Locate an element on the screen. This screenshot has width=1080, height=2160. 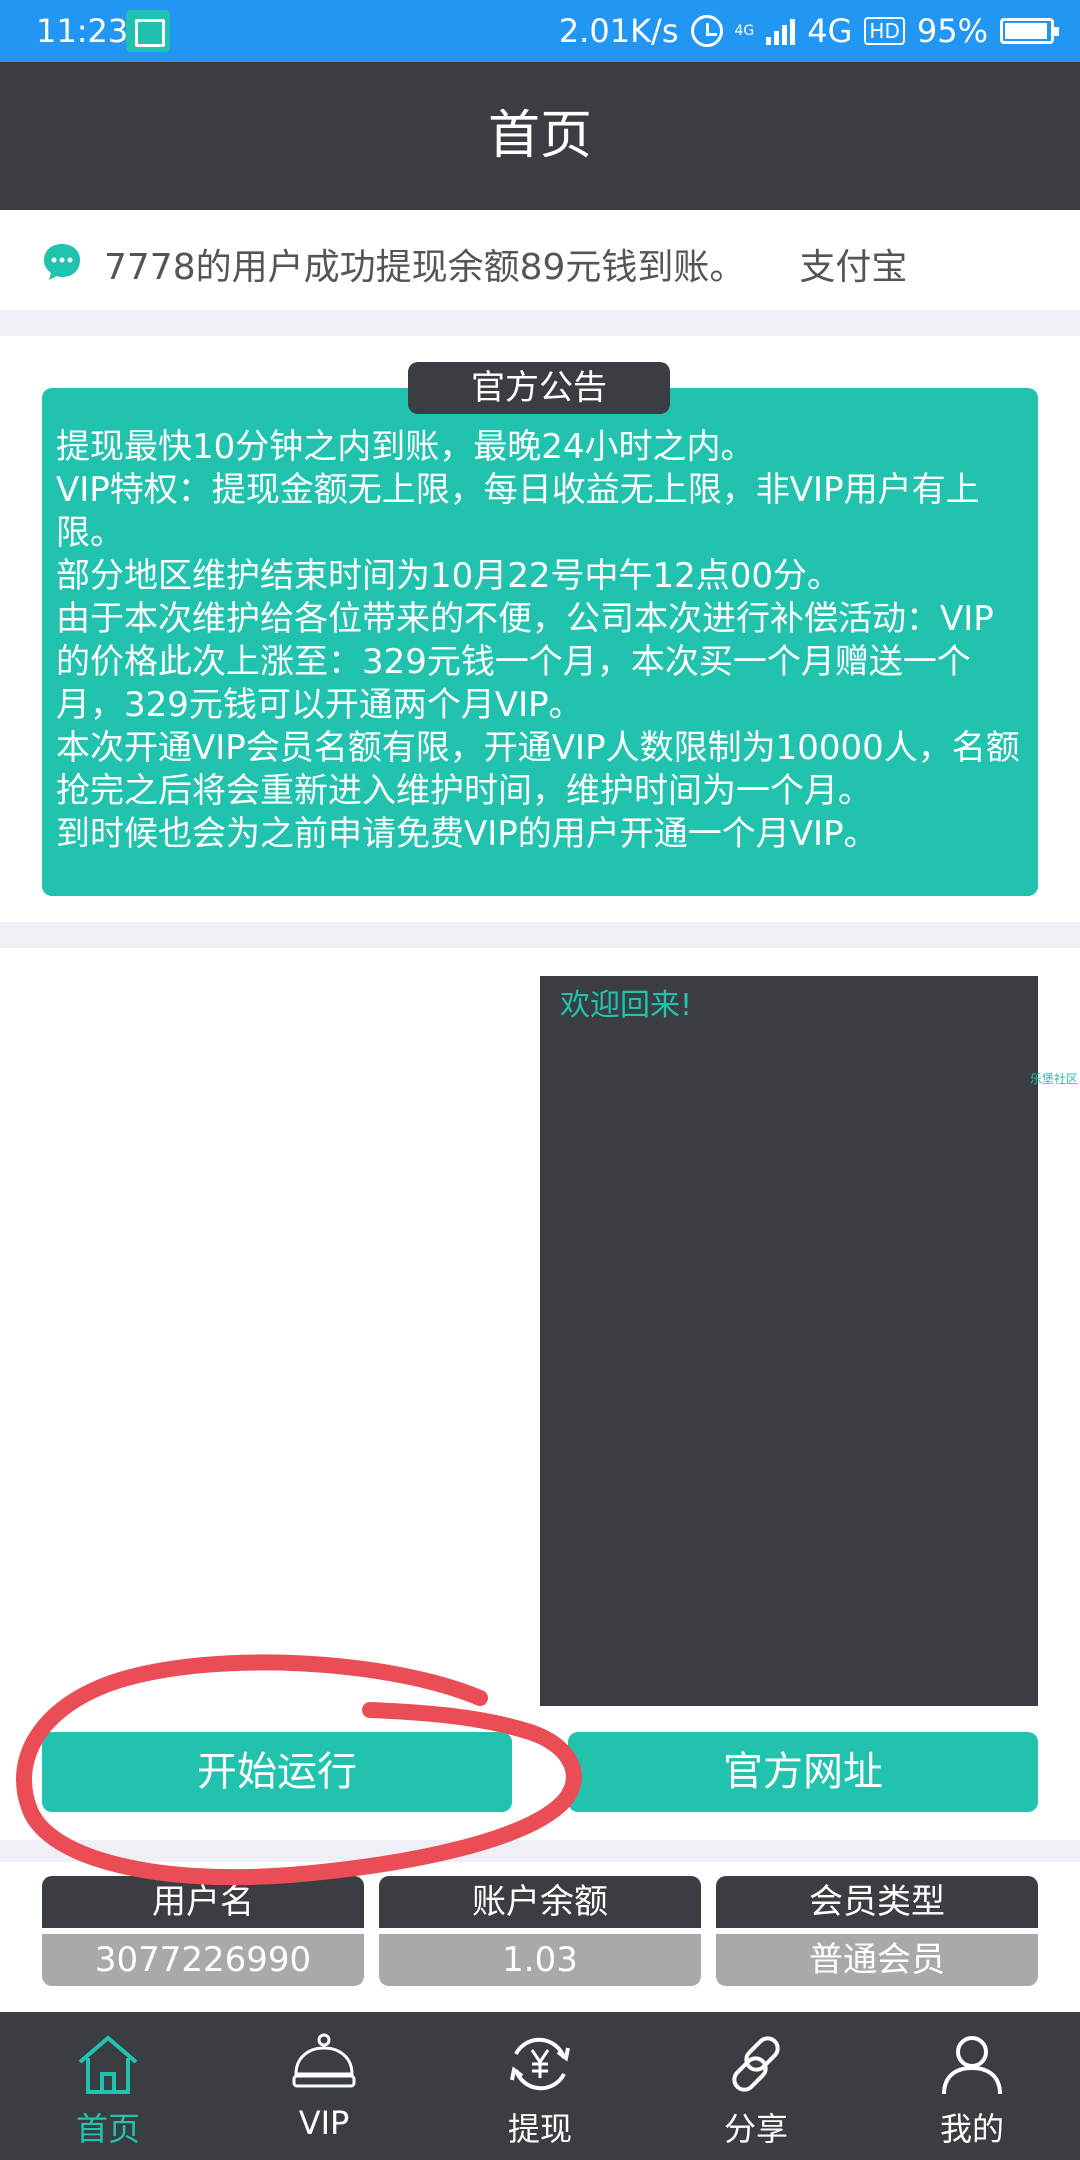
official-site-button: 官方网址 is located at coordinates (803, 1772).